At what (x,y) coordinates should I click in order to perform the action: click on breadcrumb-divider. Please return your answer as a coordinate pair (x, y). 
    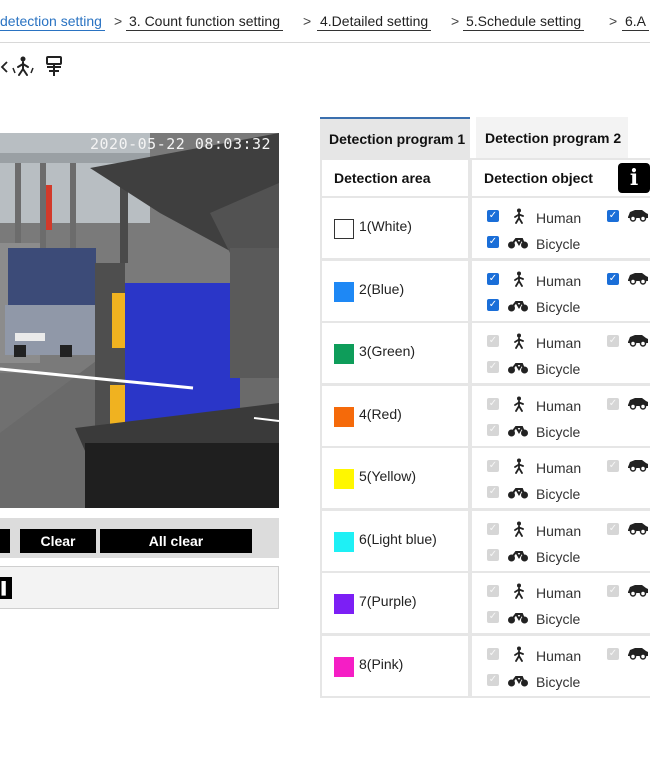
    Looking at the image, I should click on (325, 42).